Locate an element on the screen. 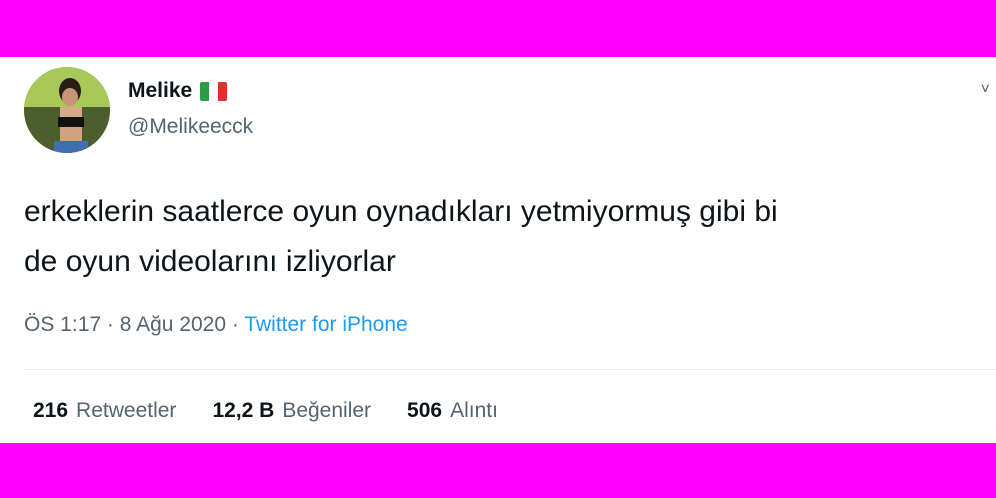  tweet-source-link: Twitter for iPhone is located at coordinates (325, 324).